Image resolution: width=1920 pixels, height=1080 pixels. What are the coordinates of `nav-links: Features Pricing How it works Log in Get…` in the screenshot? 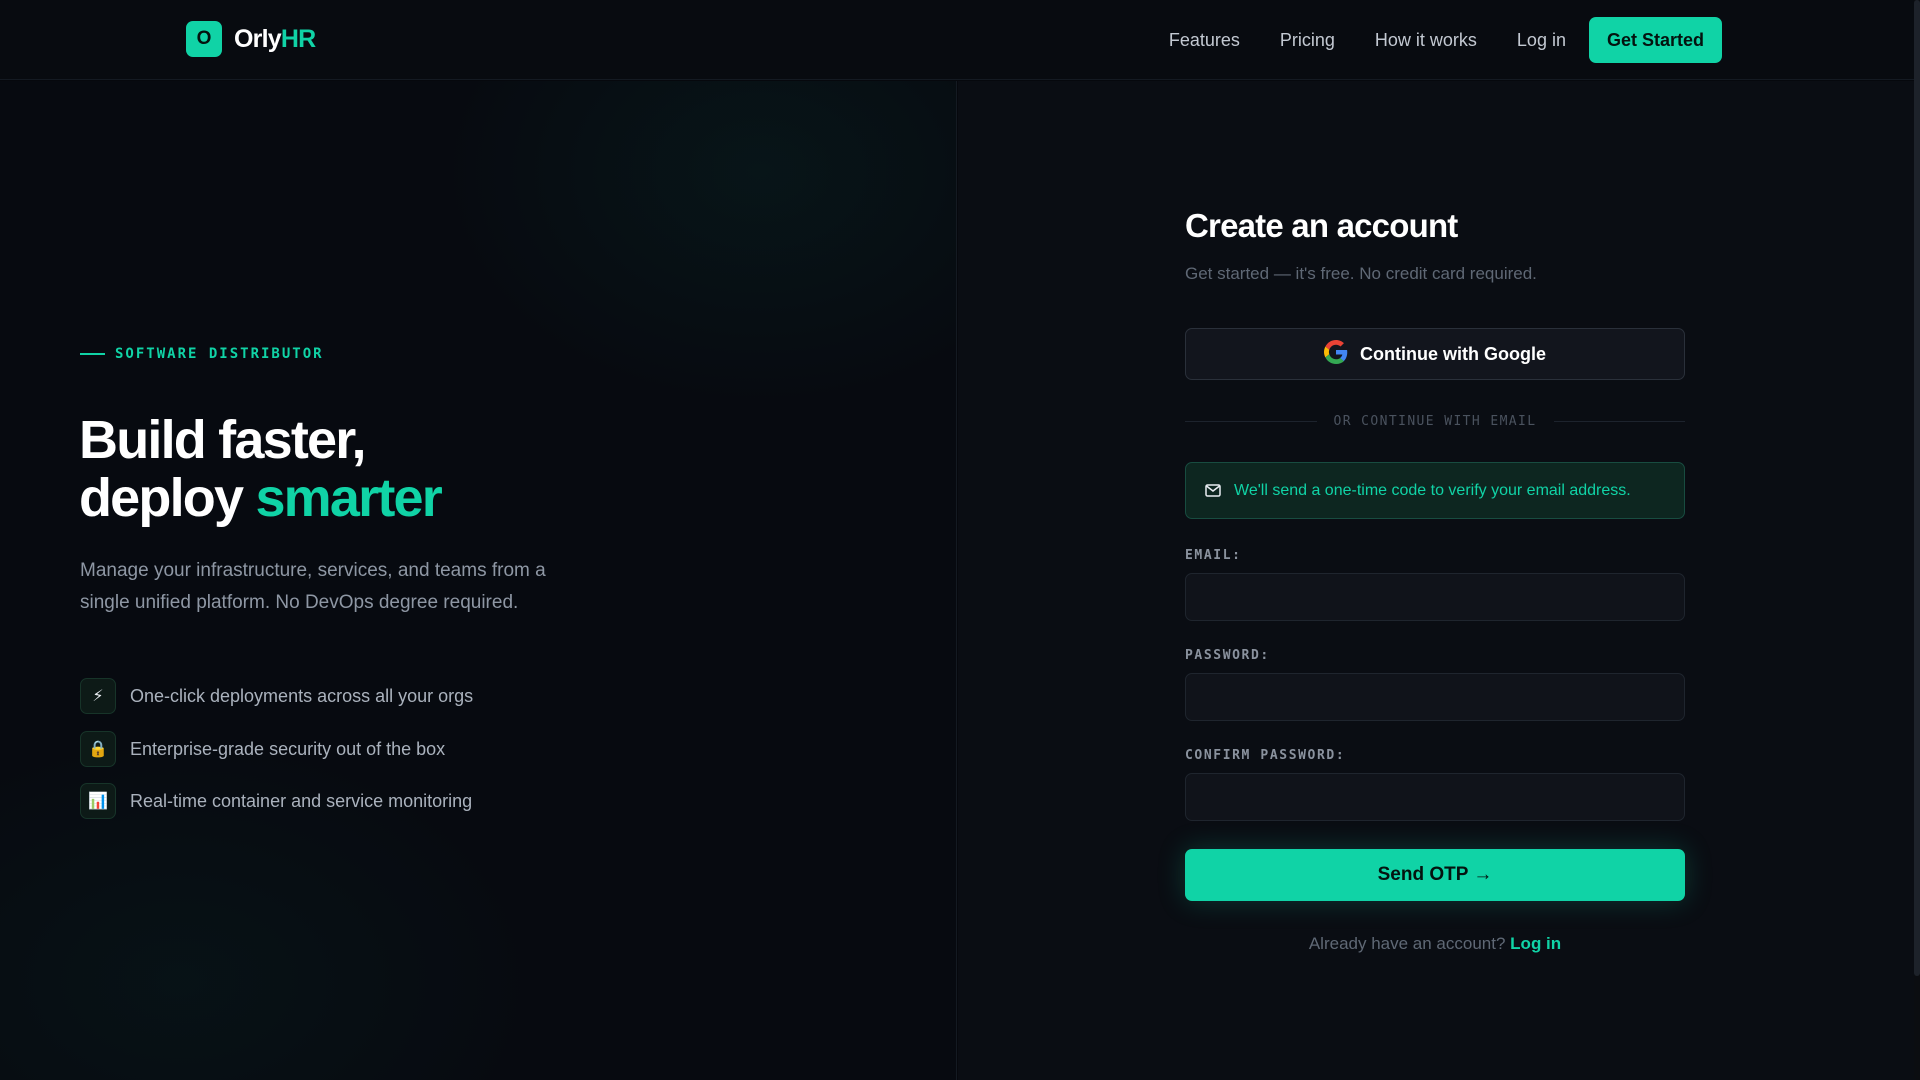 It's located at (1445, 40).